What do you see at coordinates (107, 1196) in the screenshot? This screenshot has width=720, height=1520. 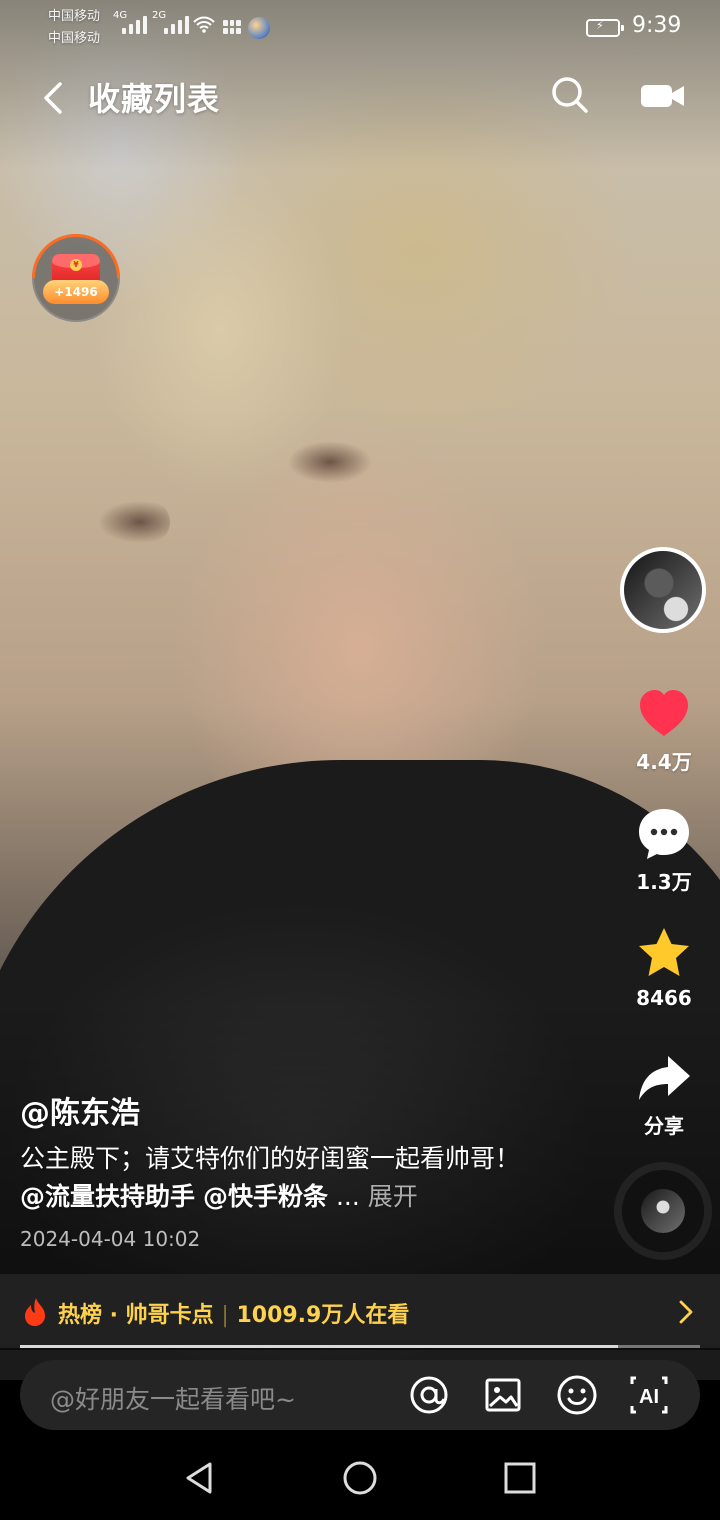 I see `mention-tag: @流量扶持助手` at bounding box center [107, 1196].